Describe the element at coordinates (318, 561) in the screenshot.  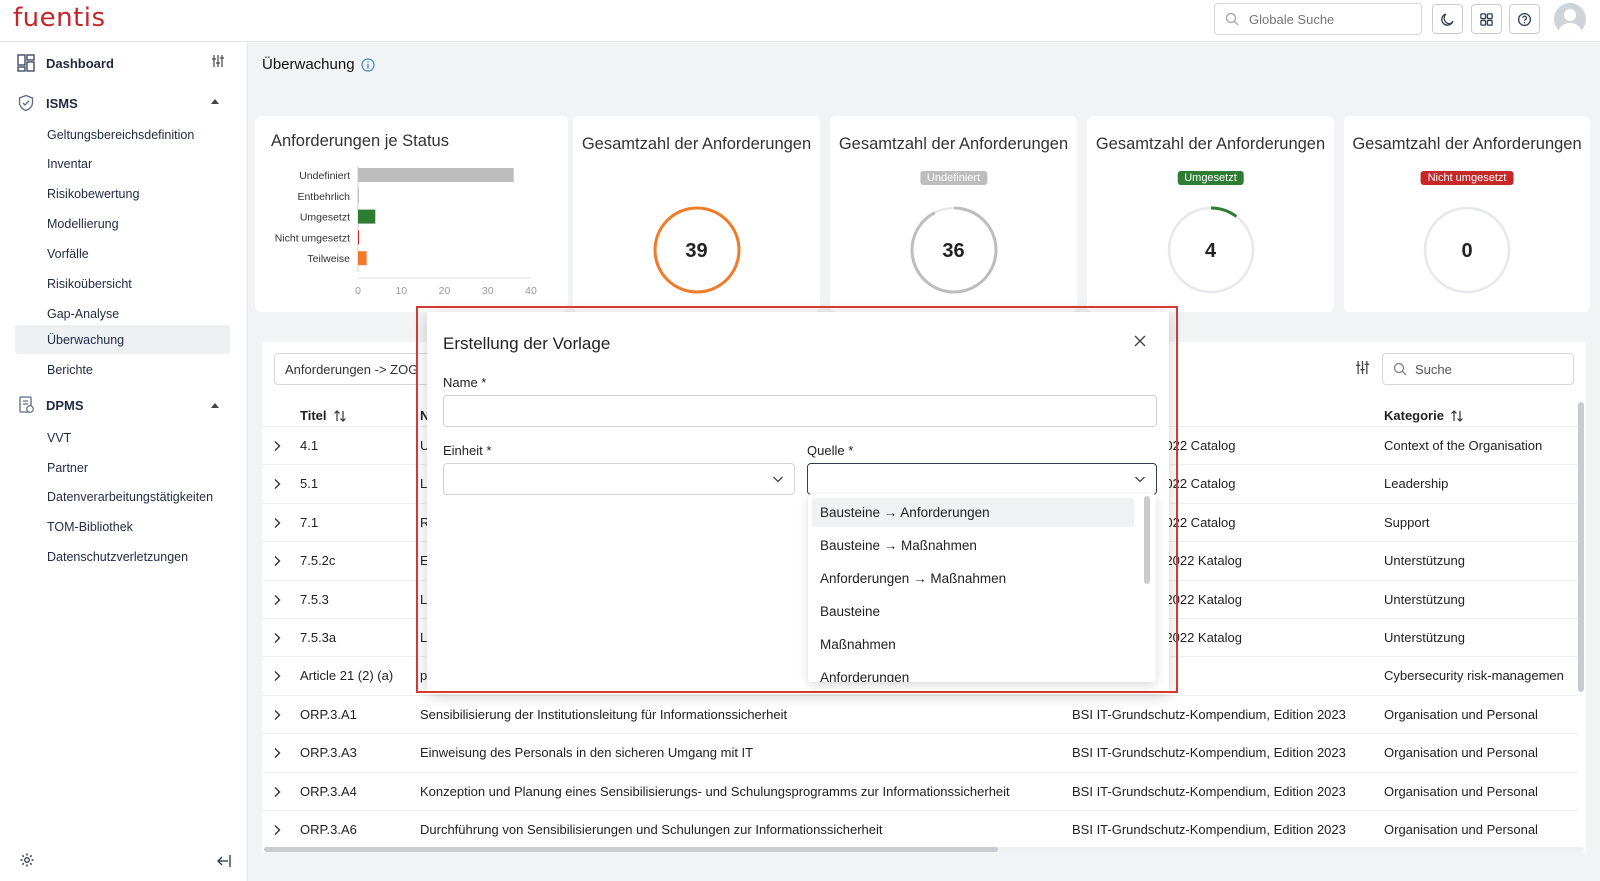
I see `cell-titel: 7.5.2c` at that location.